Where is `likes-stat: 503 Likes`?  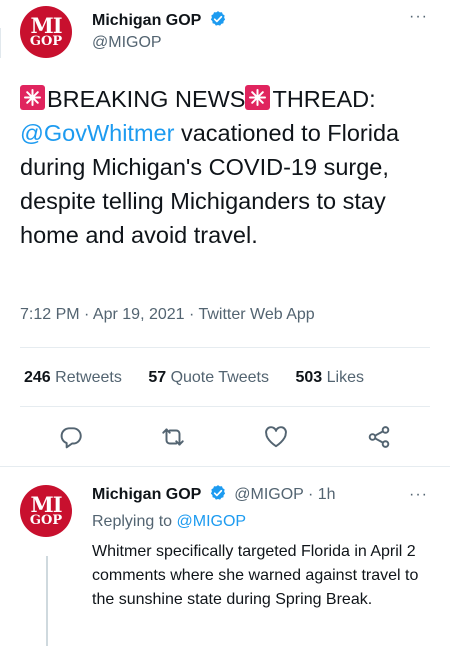 likes-stat: 503 Likes is located at coordinates (329, 377).